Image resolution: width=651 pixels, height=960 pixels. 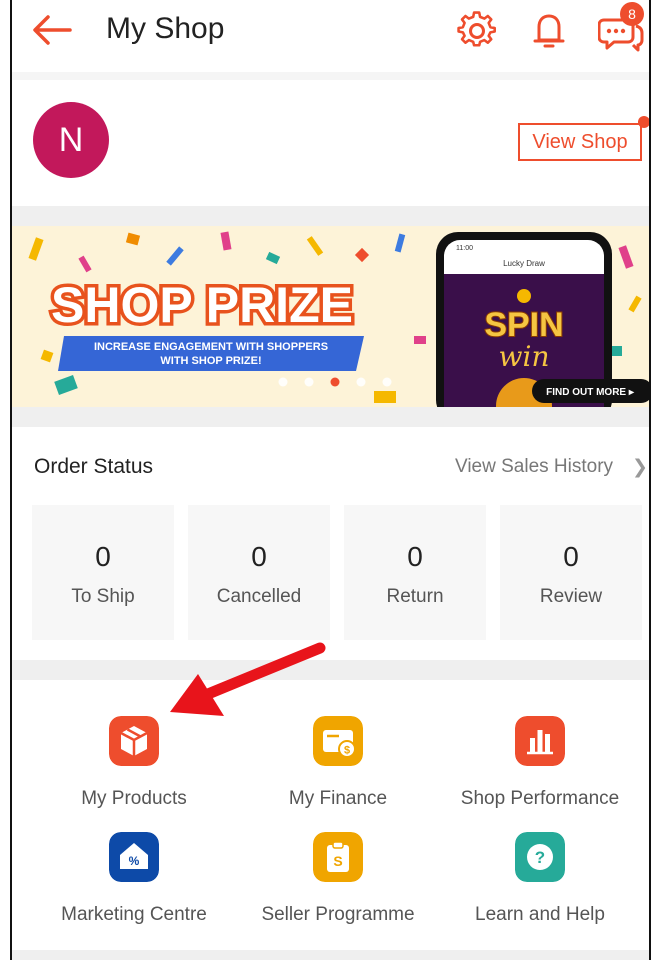 What do you see at coordinates (338, 798) in the screenshot?
I see `tool-label: My Finance` at bounding box center [338, 798].